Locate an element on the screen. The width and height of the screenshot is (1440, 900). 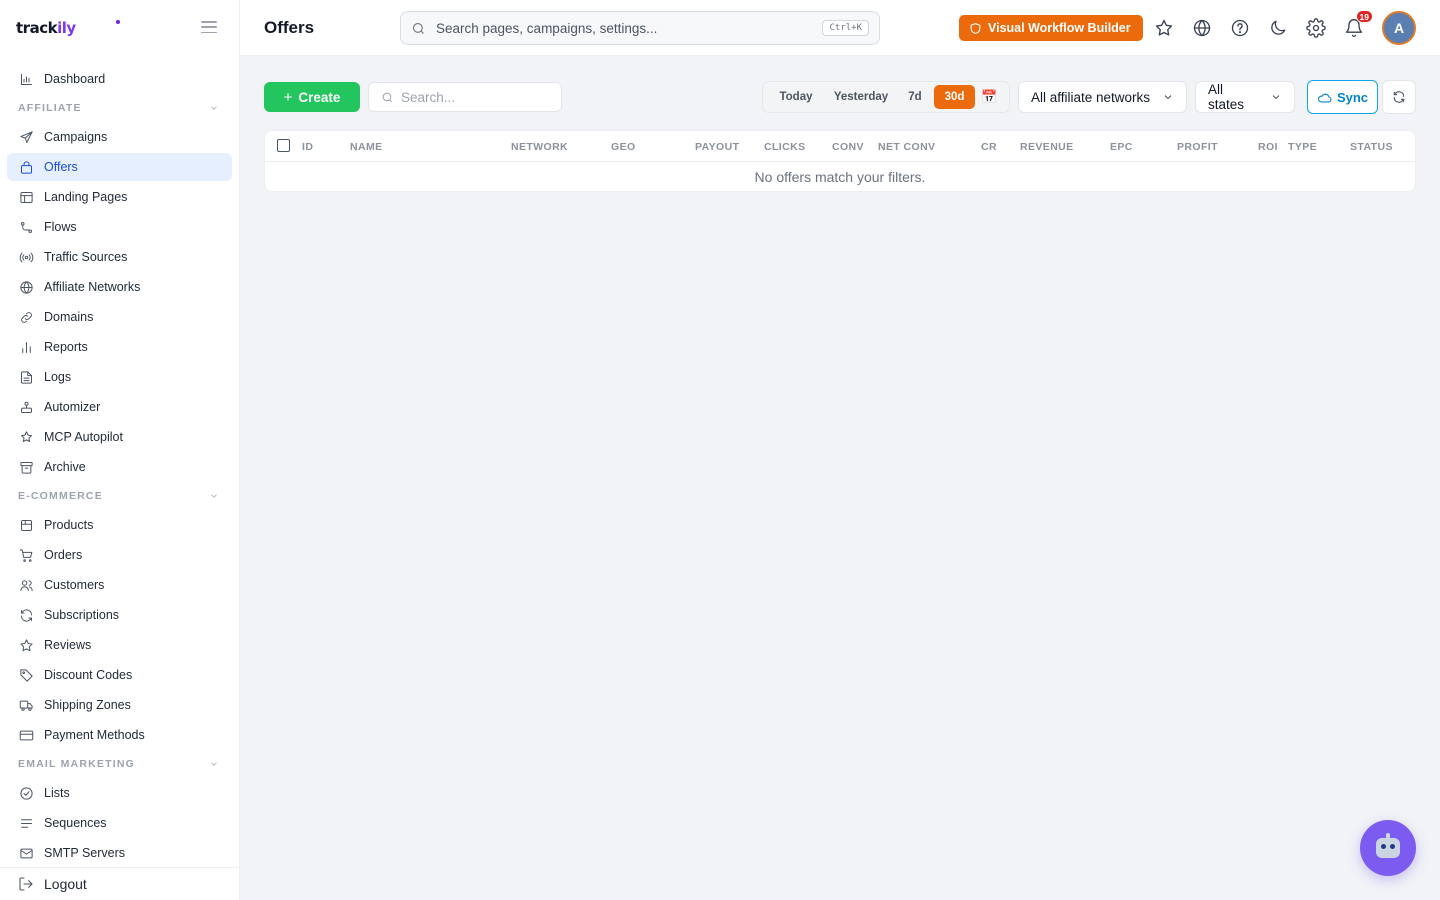
assistant-chat-button is located at coordinates (1388, 848).